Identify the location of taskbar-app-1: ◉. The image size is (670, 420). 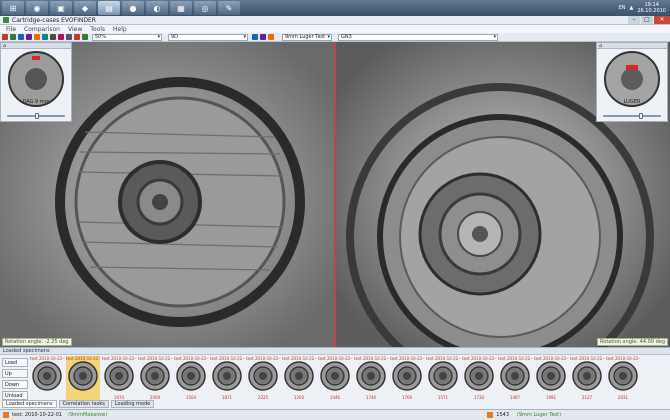
(37, 8).